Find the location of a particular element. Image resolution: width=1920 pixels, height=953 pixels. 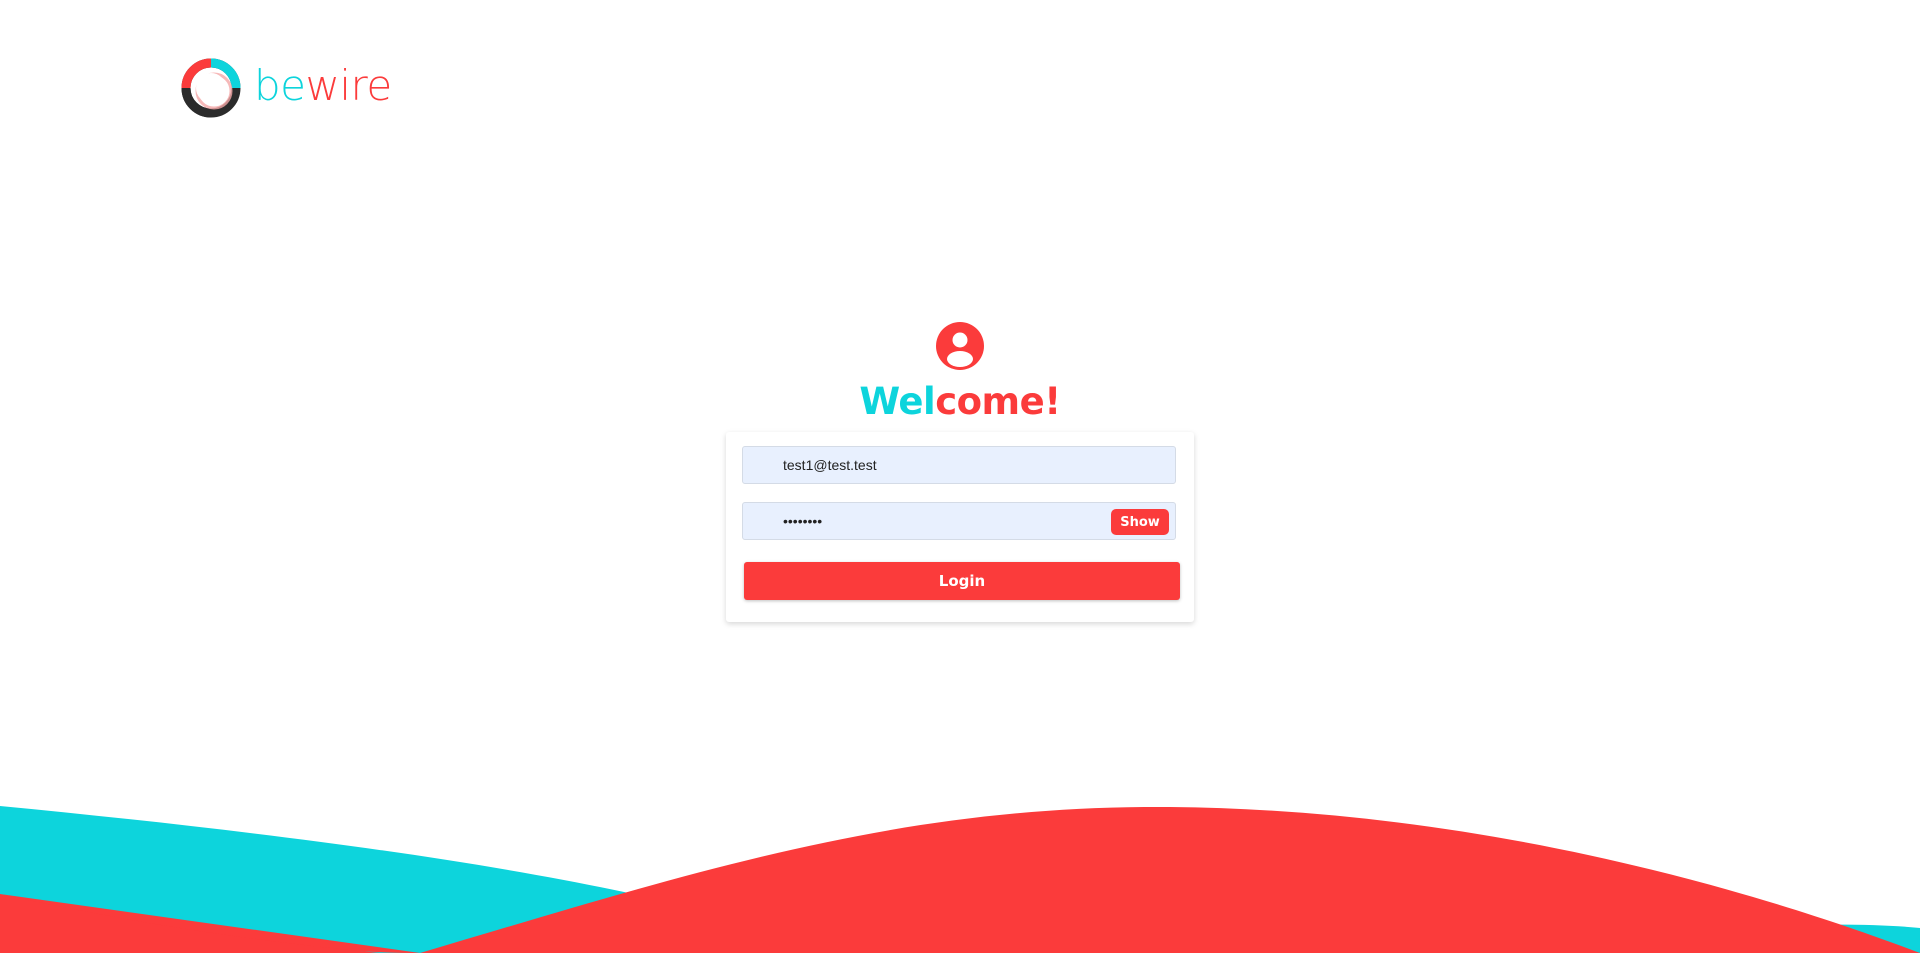

brand-name: bewire is located at coordinates (323, 86).